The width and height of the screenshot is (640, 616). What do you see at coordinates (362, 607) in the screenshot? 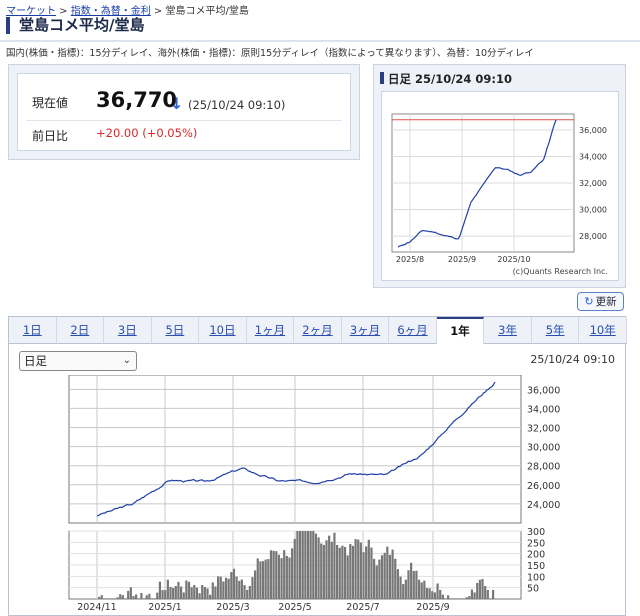
I see `x-tick-label: 2025/7` at bounding box center [362, 607].